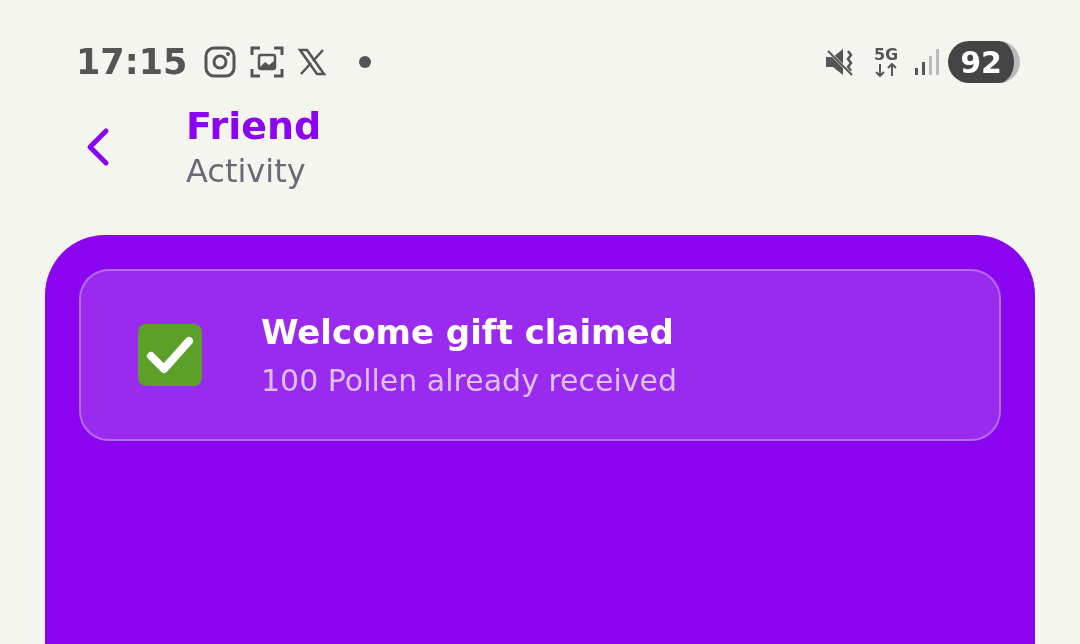 This screenshot has width=1080, height=644. I want to click on status-time: 17:15, so click(132, 62).